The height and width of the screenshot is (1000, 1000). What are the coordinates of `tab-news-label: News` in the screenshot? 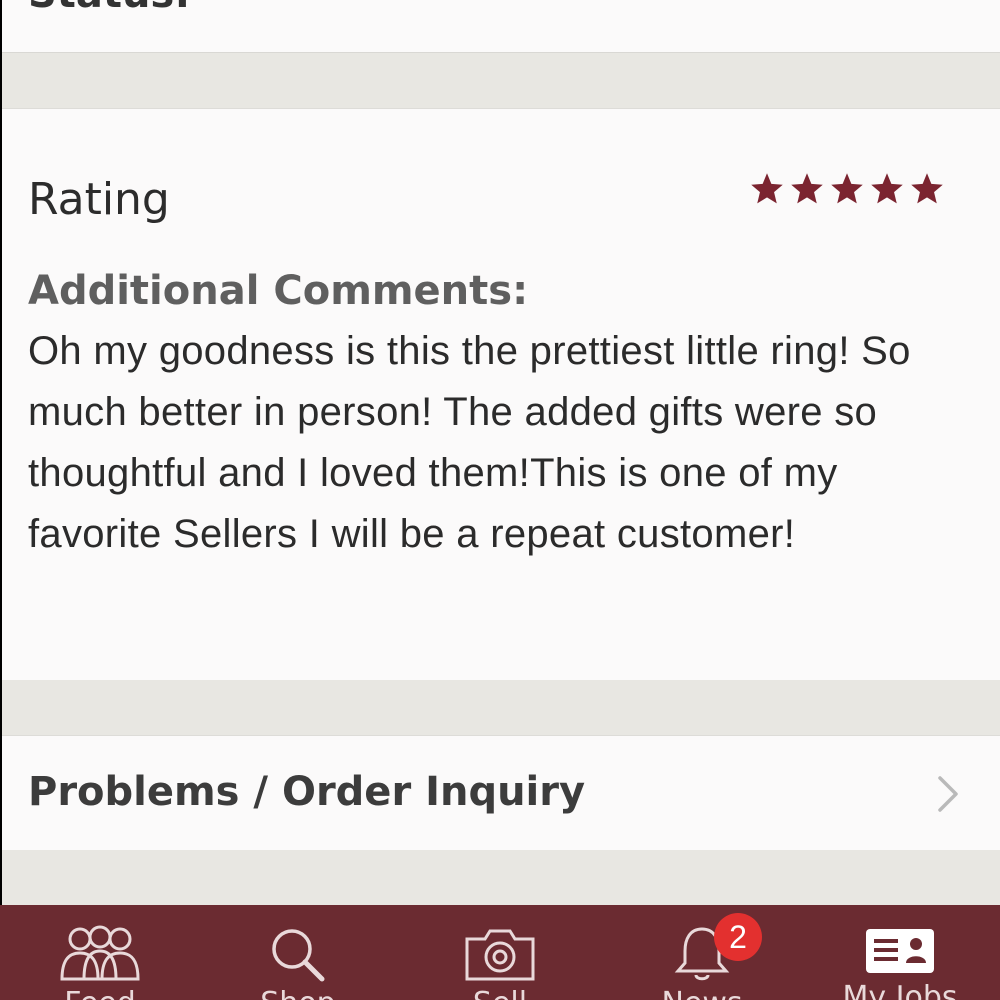 It's located at (702, 993).